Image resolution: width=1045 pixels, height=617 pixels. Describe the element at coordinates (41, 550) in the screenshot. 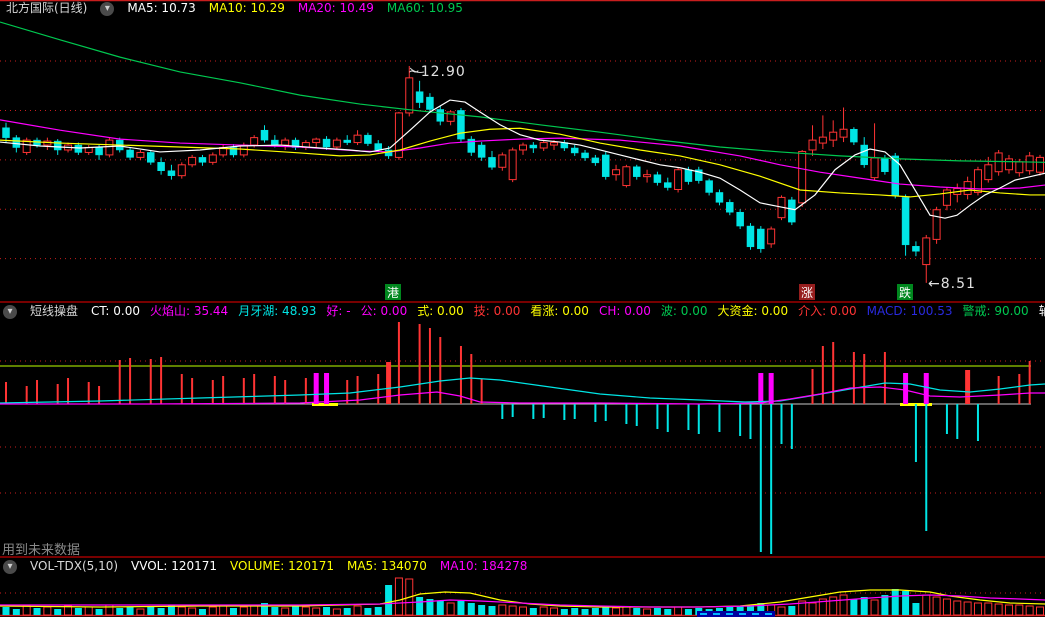

I see `future-data-note: 用到未来数据` at that location.